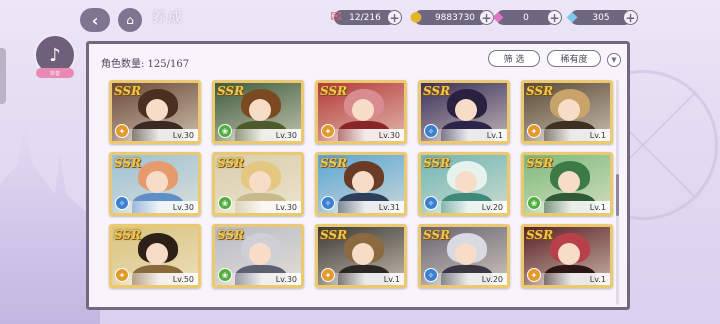 The height and width of the screenshot is (324, 720). Describe the element at coordinates (155, 184) in the screenshot. I see `character-card: SSR ✧ Lv.30` at that location.